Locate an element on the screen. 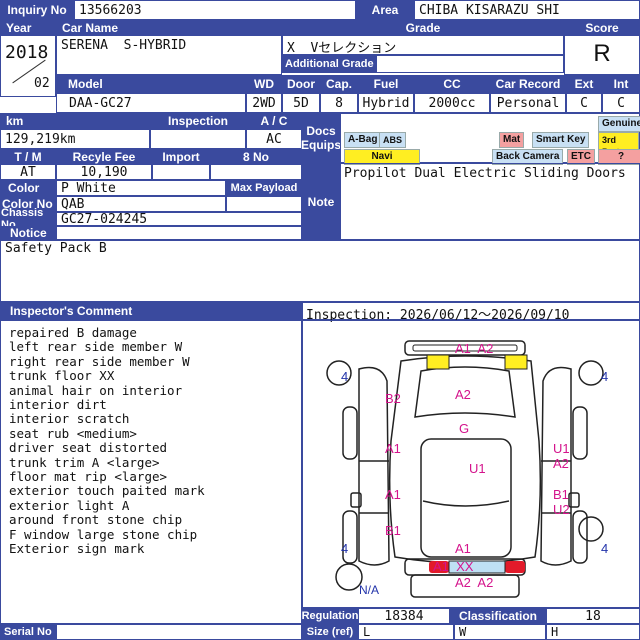  note-text: Propilot Dual Electric Sliding Doors is located at coordinates (485, 173).